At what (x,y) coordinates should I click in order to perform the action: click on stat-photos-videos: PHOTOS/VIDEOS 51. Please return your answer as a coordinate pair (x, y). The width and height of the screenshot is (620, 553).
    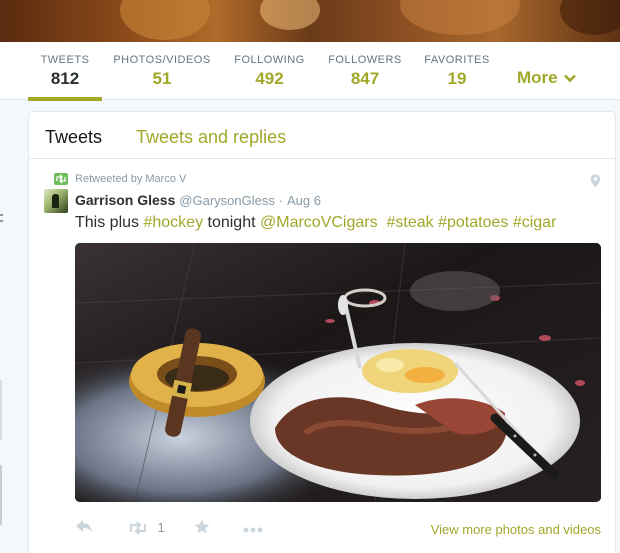
    Looking at the image, I should click on (162, 71).